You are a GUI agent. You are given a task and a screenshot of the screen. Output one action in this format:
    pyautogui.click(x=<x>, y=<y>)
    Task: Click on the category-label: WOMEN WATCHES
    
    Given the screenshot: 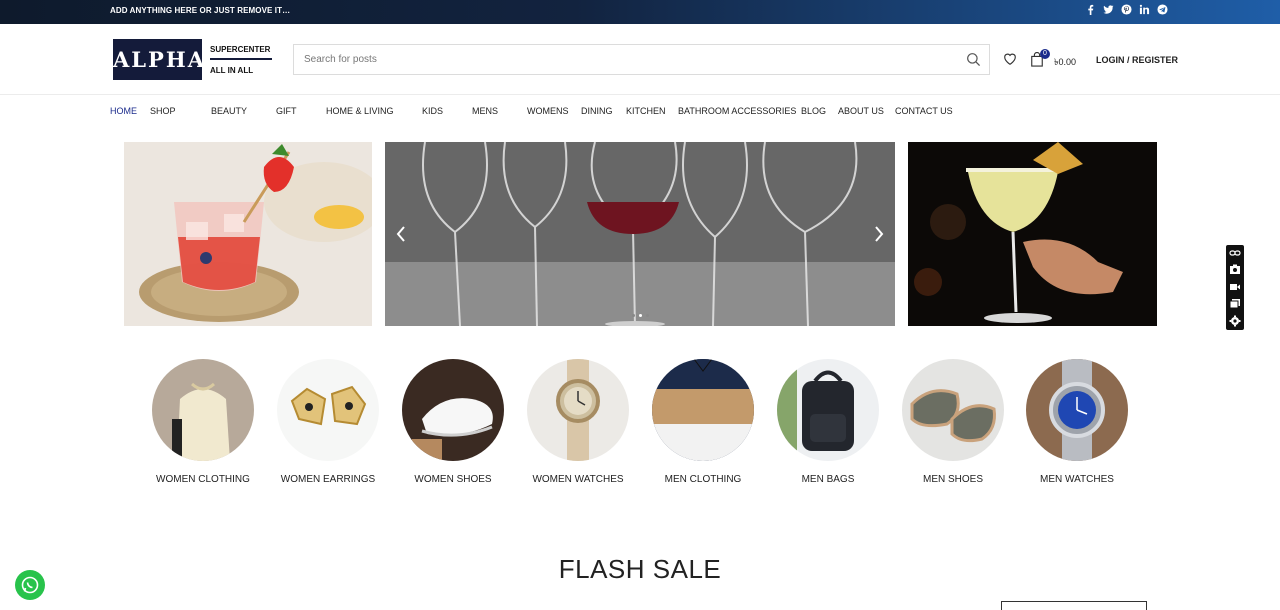 What is the action you would take?
    pyautogui.click(x=578, y=479)
    